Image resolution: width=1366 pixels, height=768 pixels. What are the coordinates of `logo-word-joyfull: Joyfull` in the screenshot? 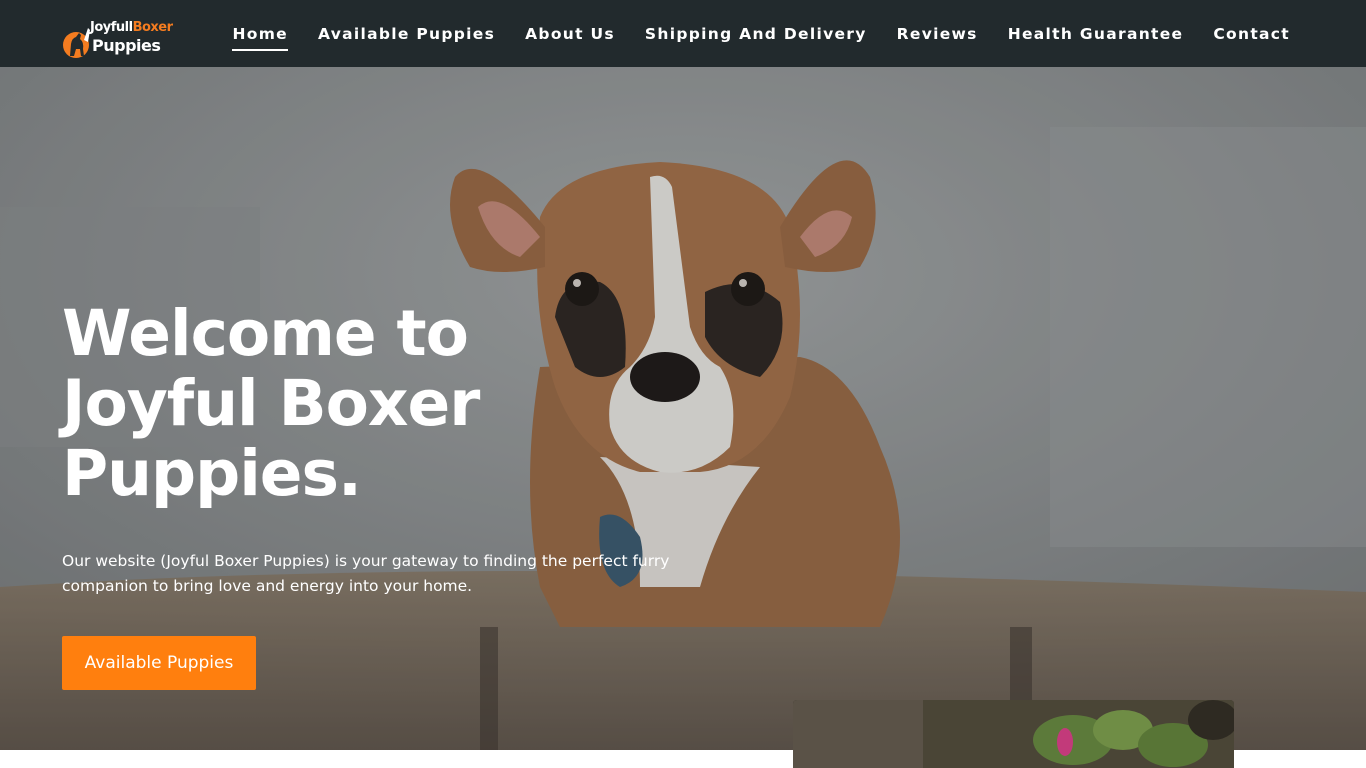 It's located at (111, 27).